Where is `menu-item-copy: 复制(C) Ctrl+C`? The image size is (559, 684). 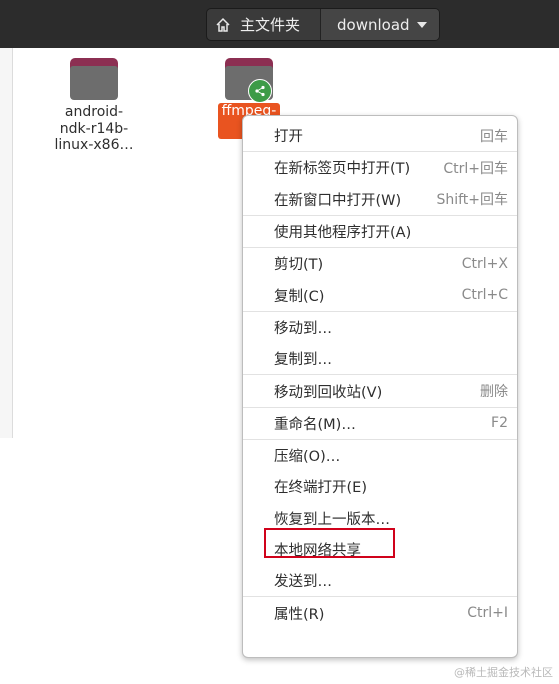 menu-item-copy: 复制(C) Ctrl+C is located at coordinates (380, 294).